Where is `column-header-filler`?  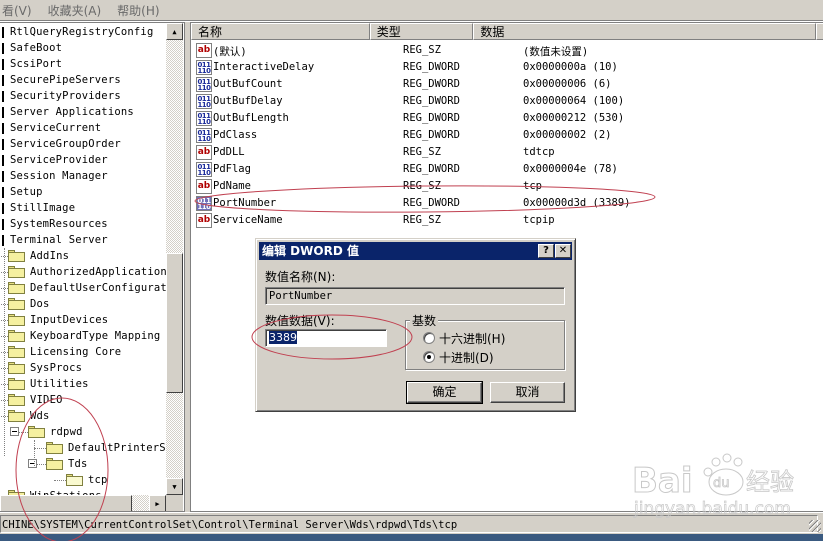
column-header-filler is located at coordinates (819, 31).